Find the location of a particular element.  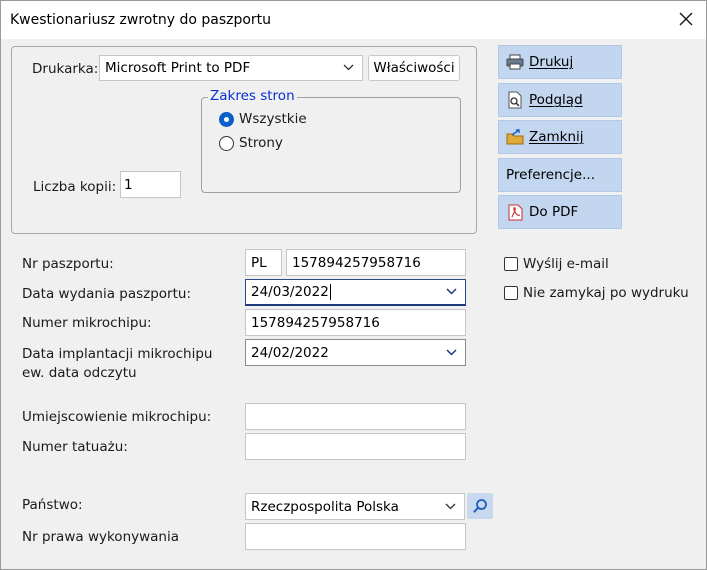

pdf-icon is located at coordinates (515, 212).